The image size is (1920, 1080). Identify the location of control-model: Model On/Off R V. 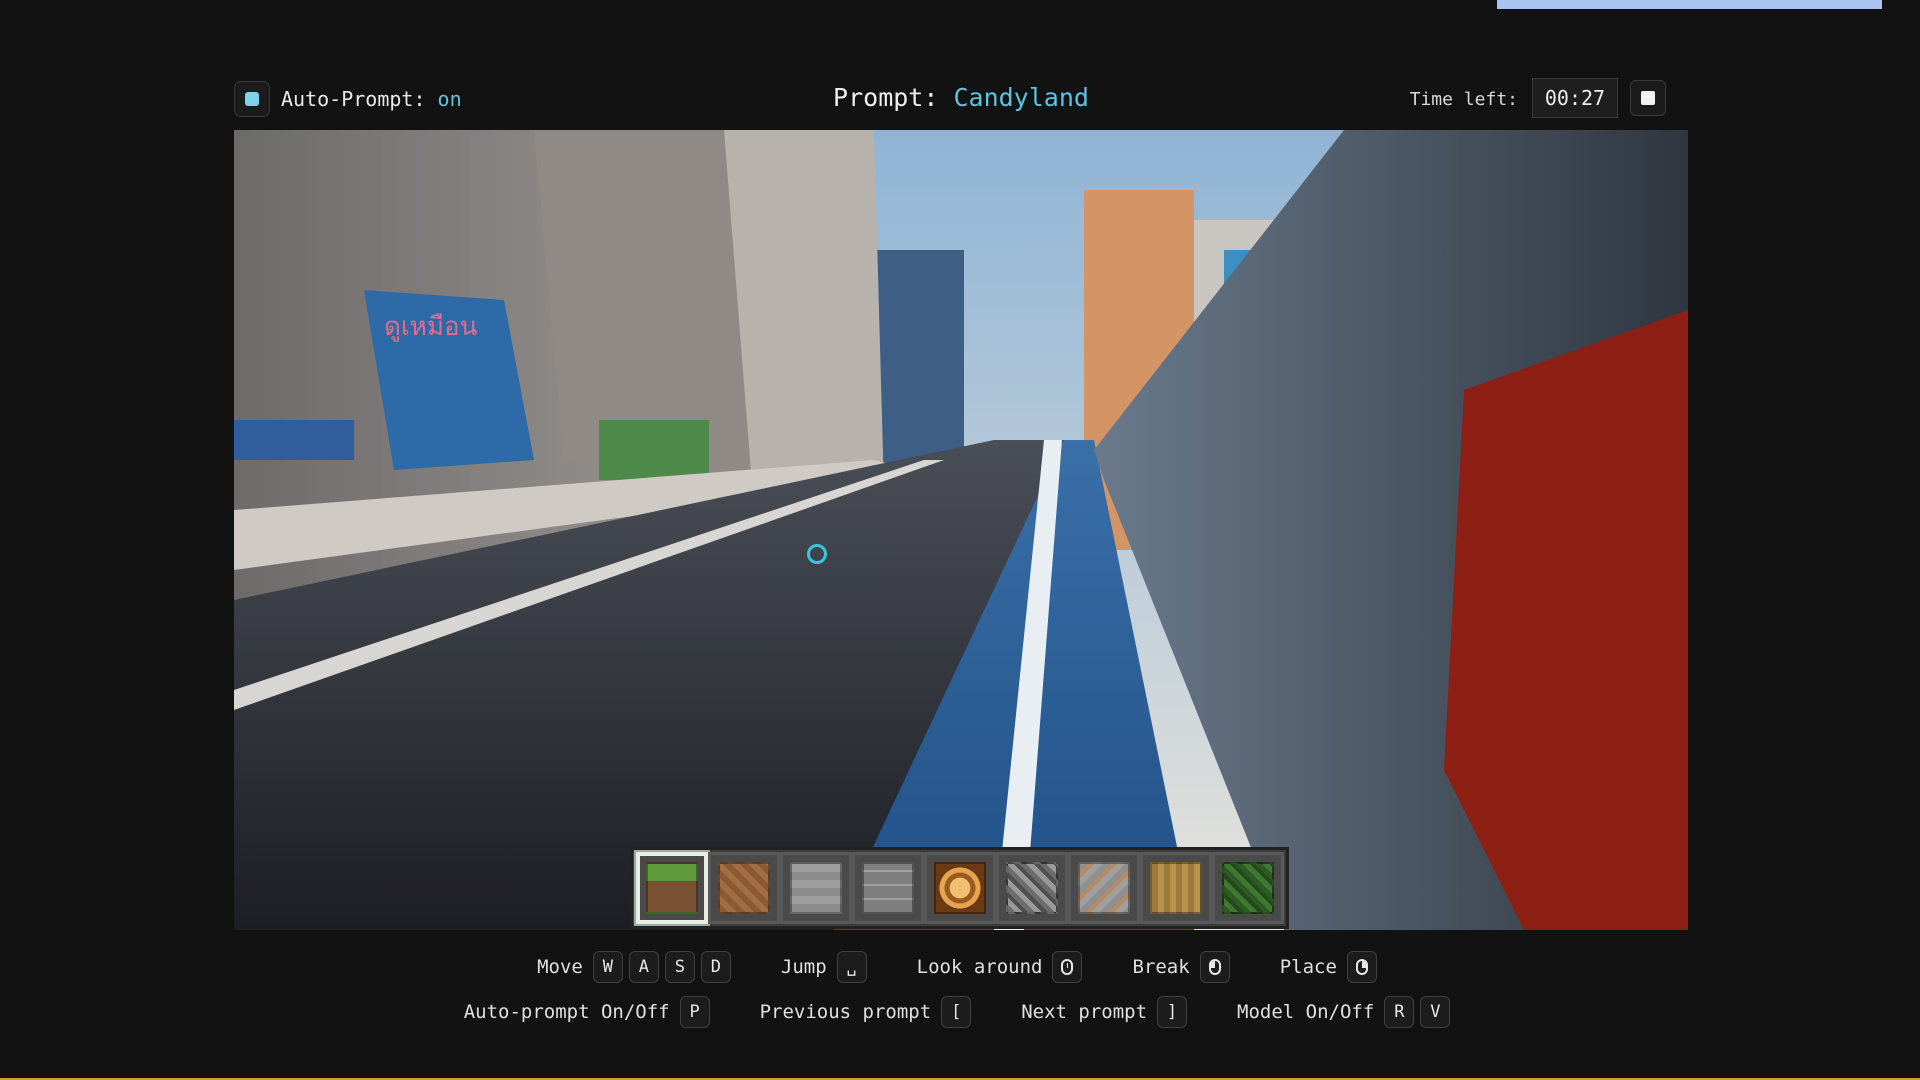
(1346, 1012).